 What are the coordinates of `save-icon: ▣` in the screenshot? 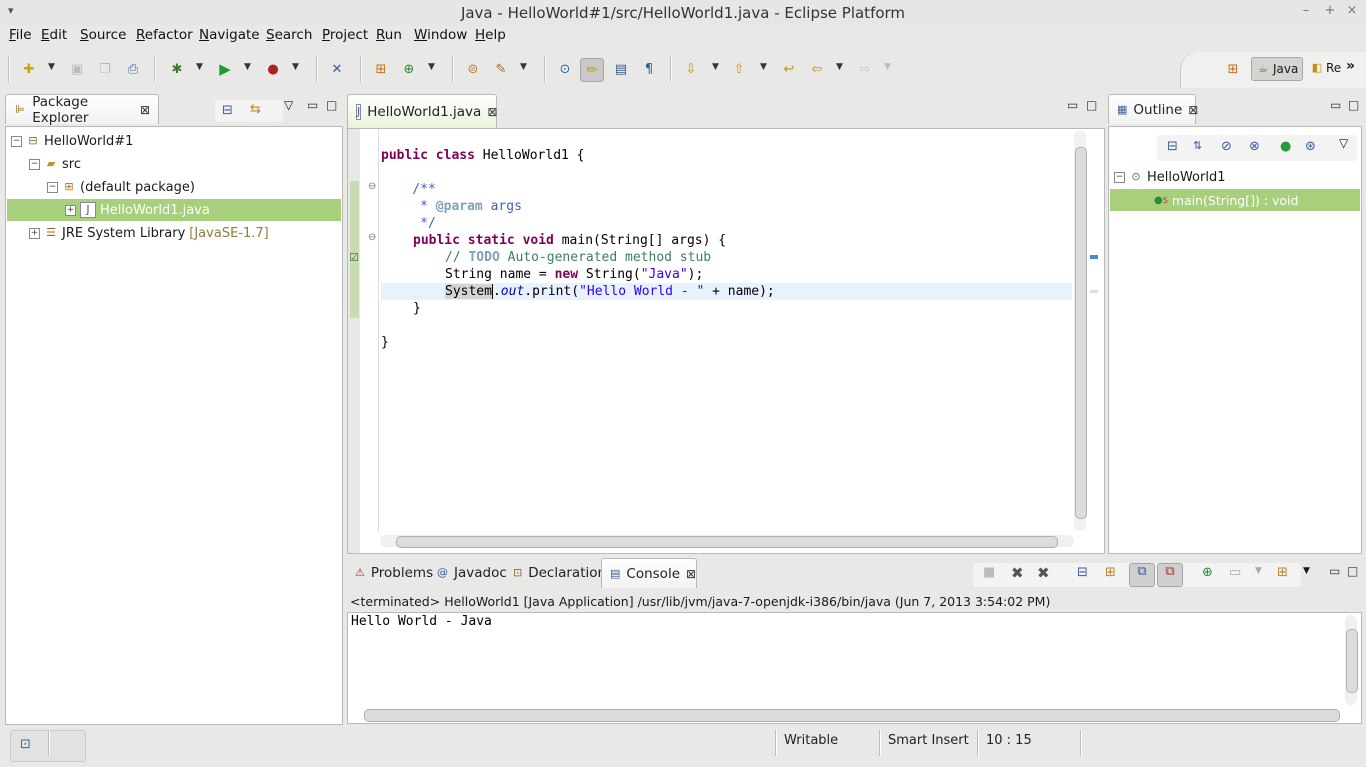 It's located at (77, 69).